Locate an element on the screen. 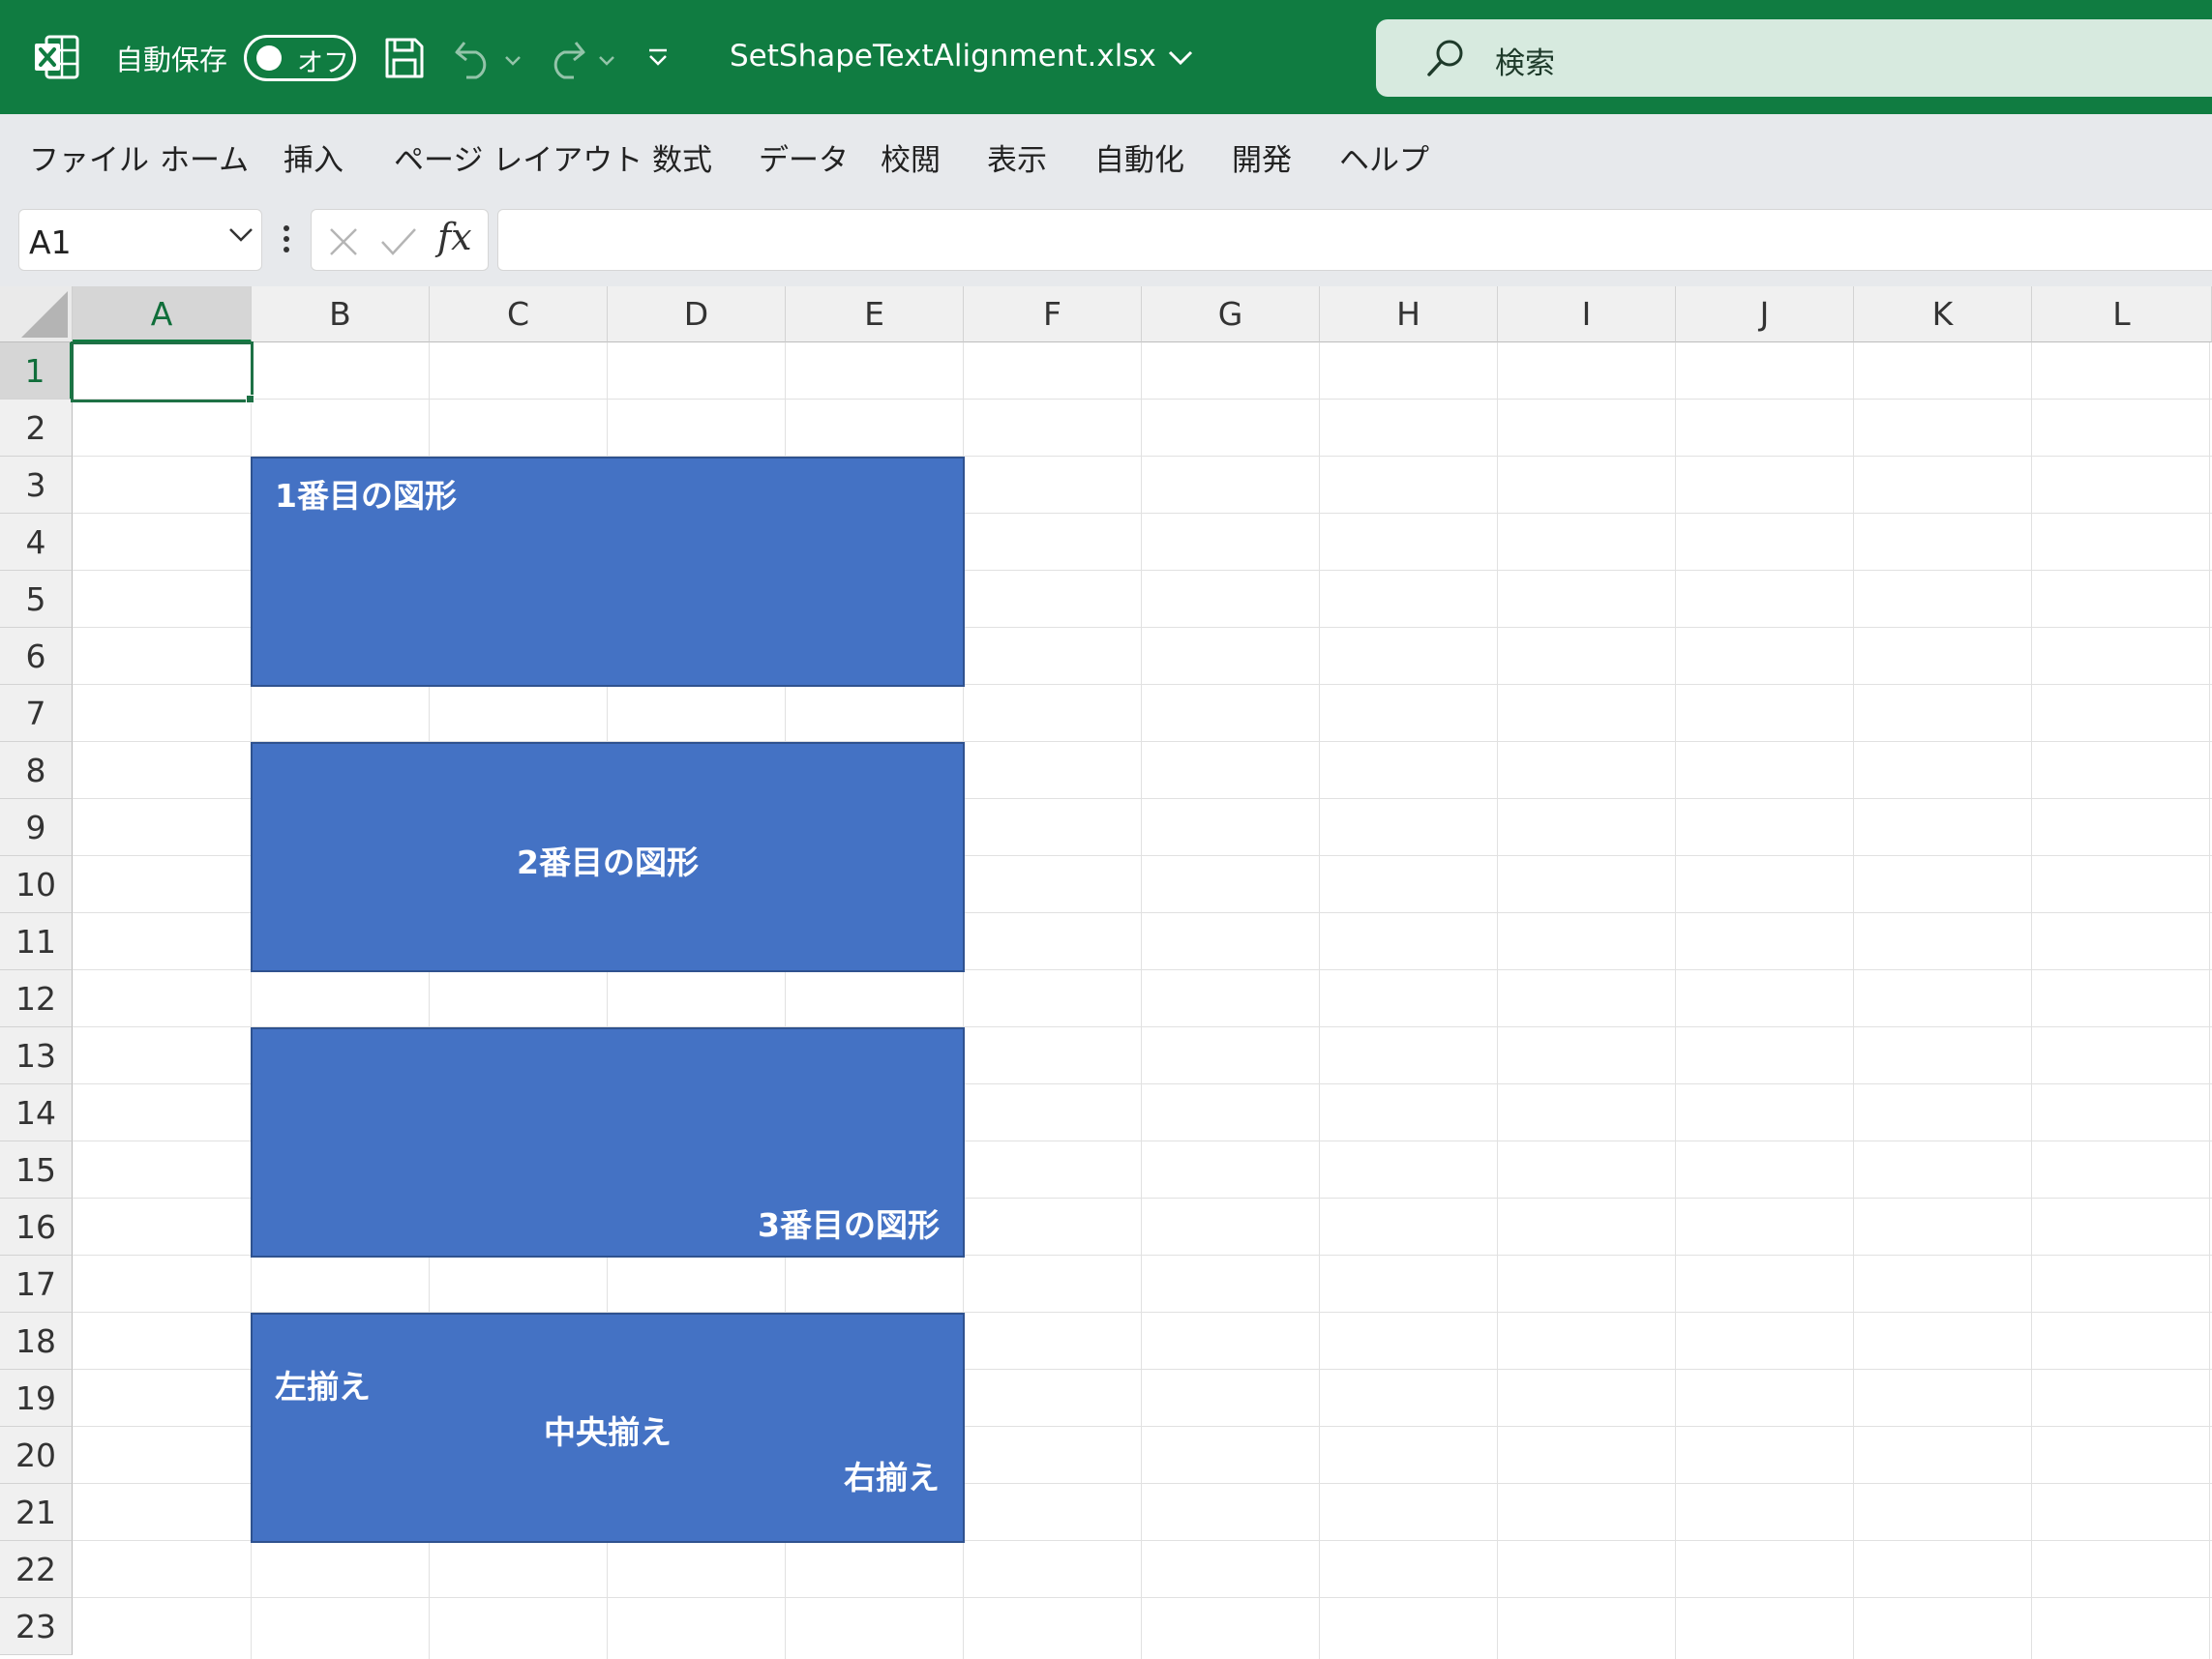 Image resolution: width=2212 pixels, height=1659 pixels. column-header-j: J is located at coordinates (1765, 314).